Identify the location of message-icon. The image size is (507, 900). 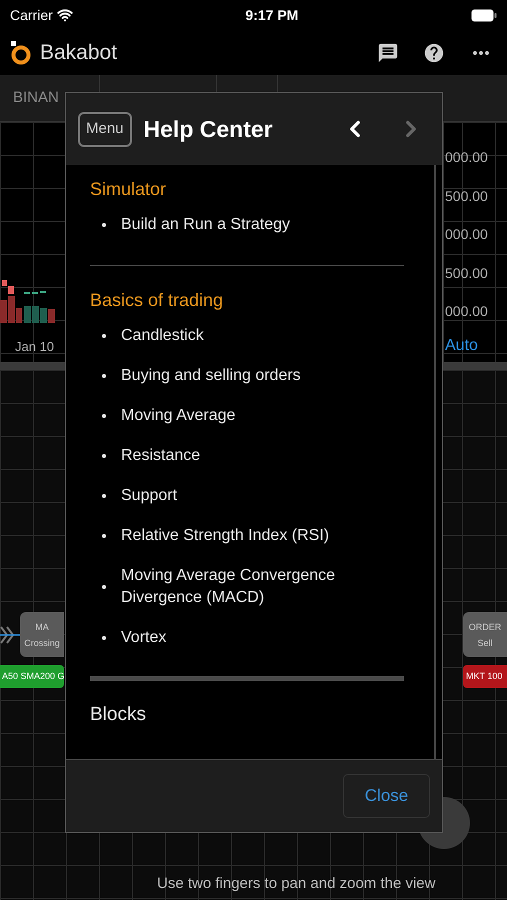
(388, 53).